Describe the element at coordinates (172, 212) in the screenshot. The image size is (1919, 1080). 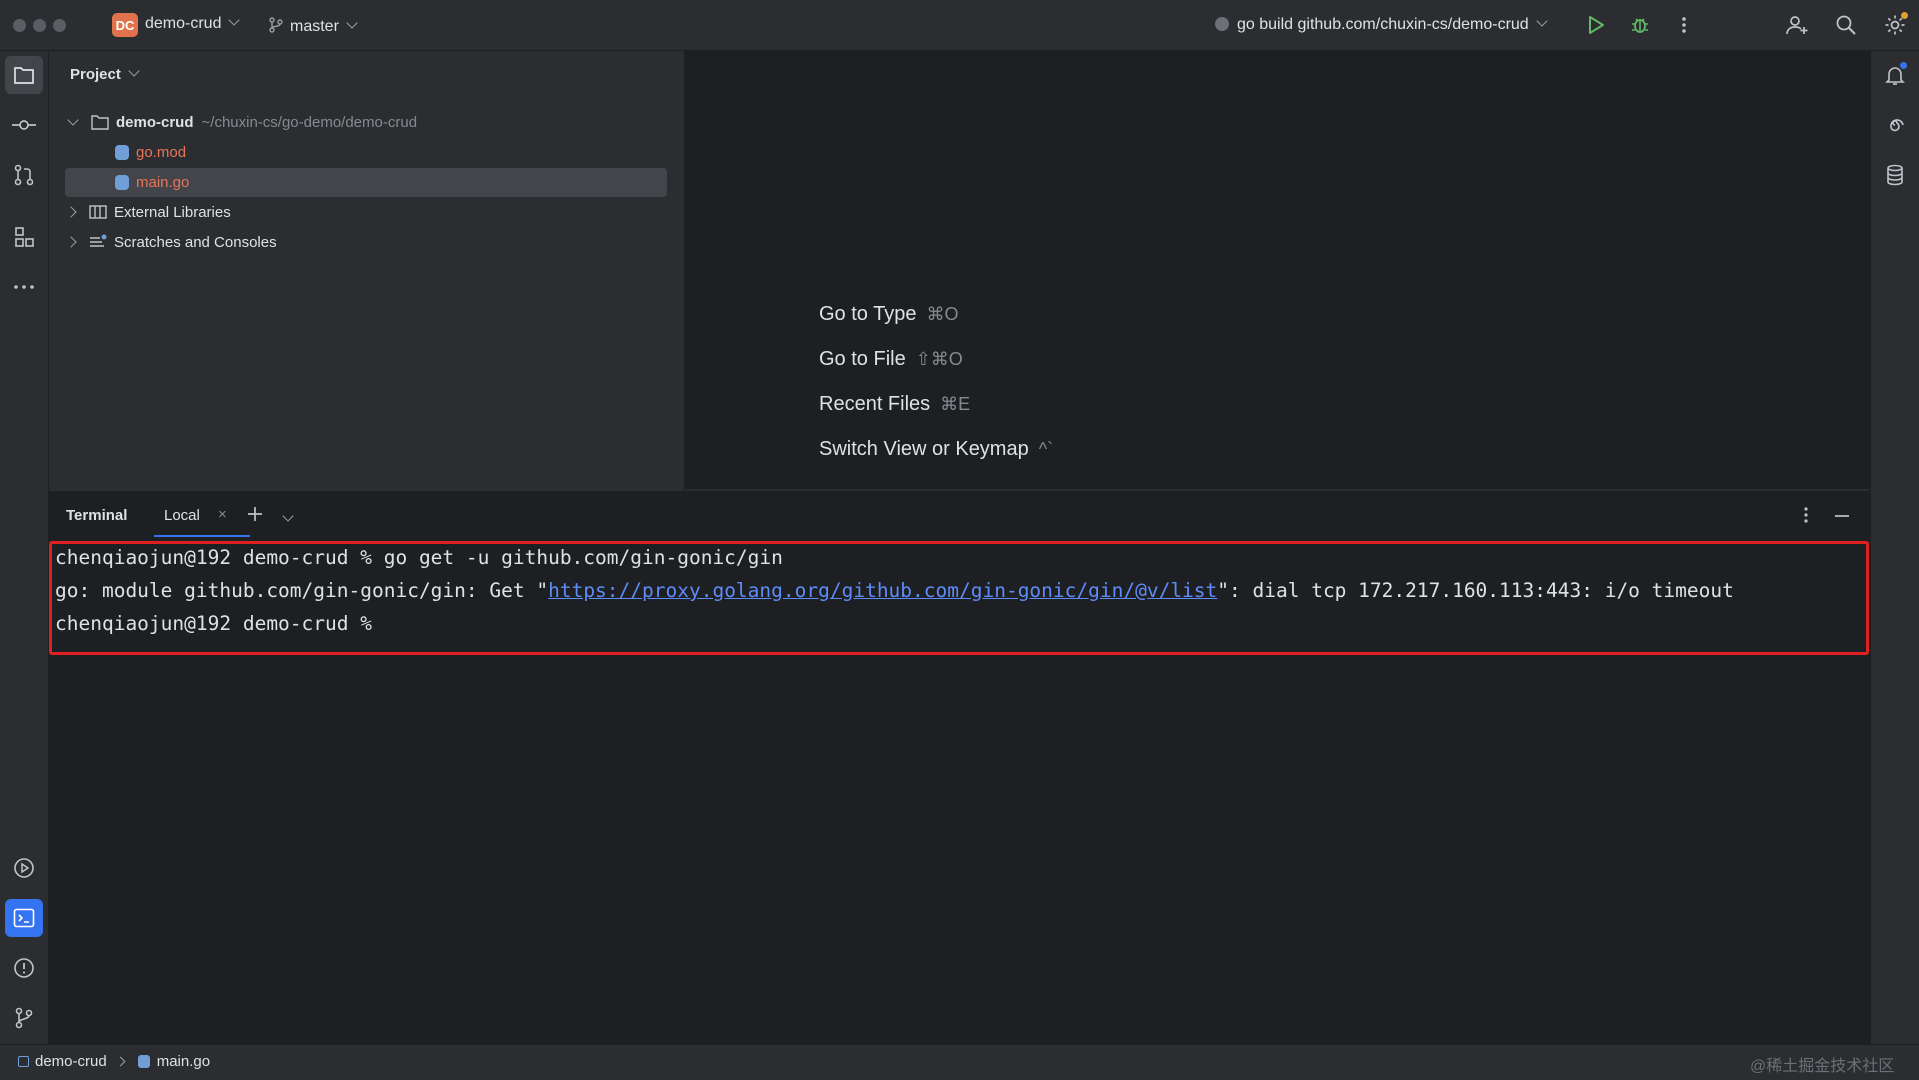
I see `tree-item-label: External Libraries` at that location.